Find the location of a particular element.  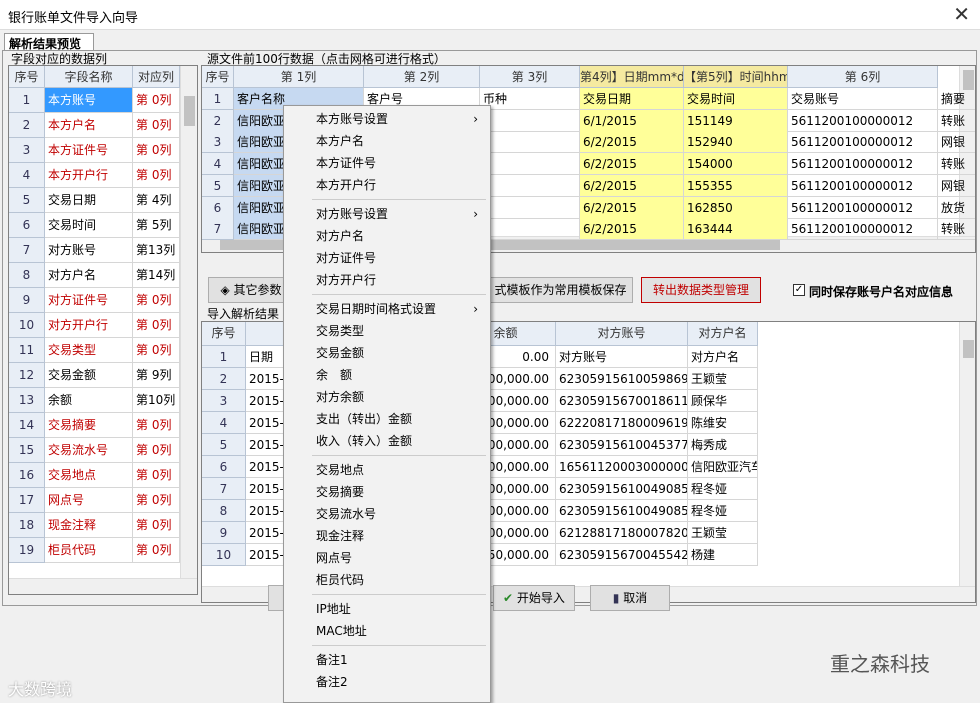

result-vscroll is located at coordinates (967, 454).